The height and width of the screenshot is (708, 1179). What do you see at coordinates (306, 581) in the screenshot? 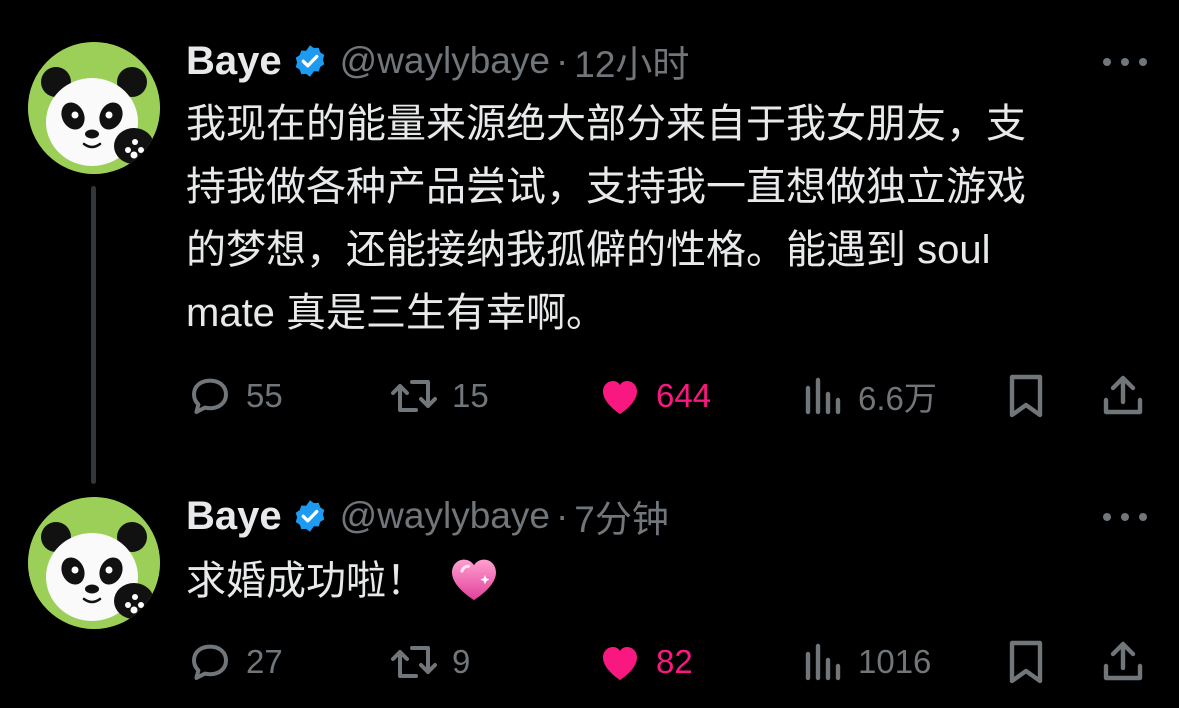
I see `tweet-text-line: 求婚成功啦！` at bounding box center [306, 581].